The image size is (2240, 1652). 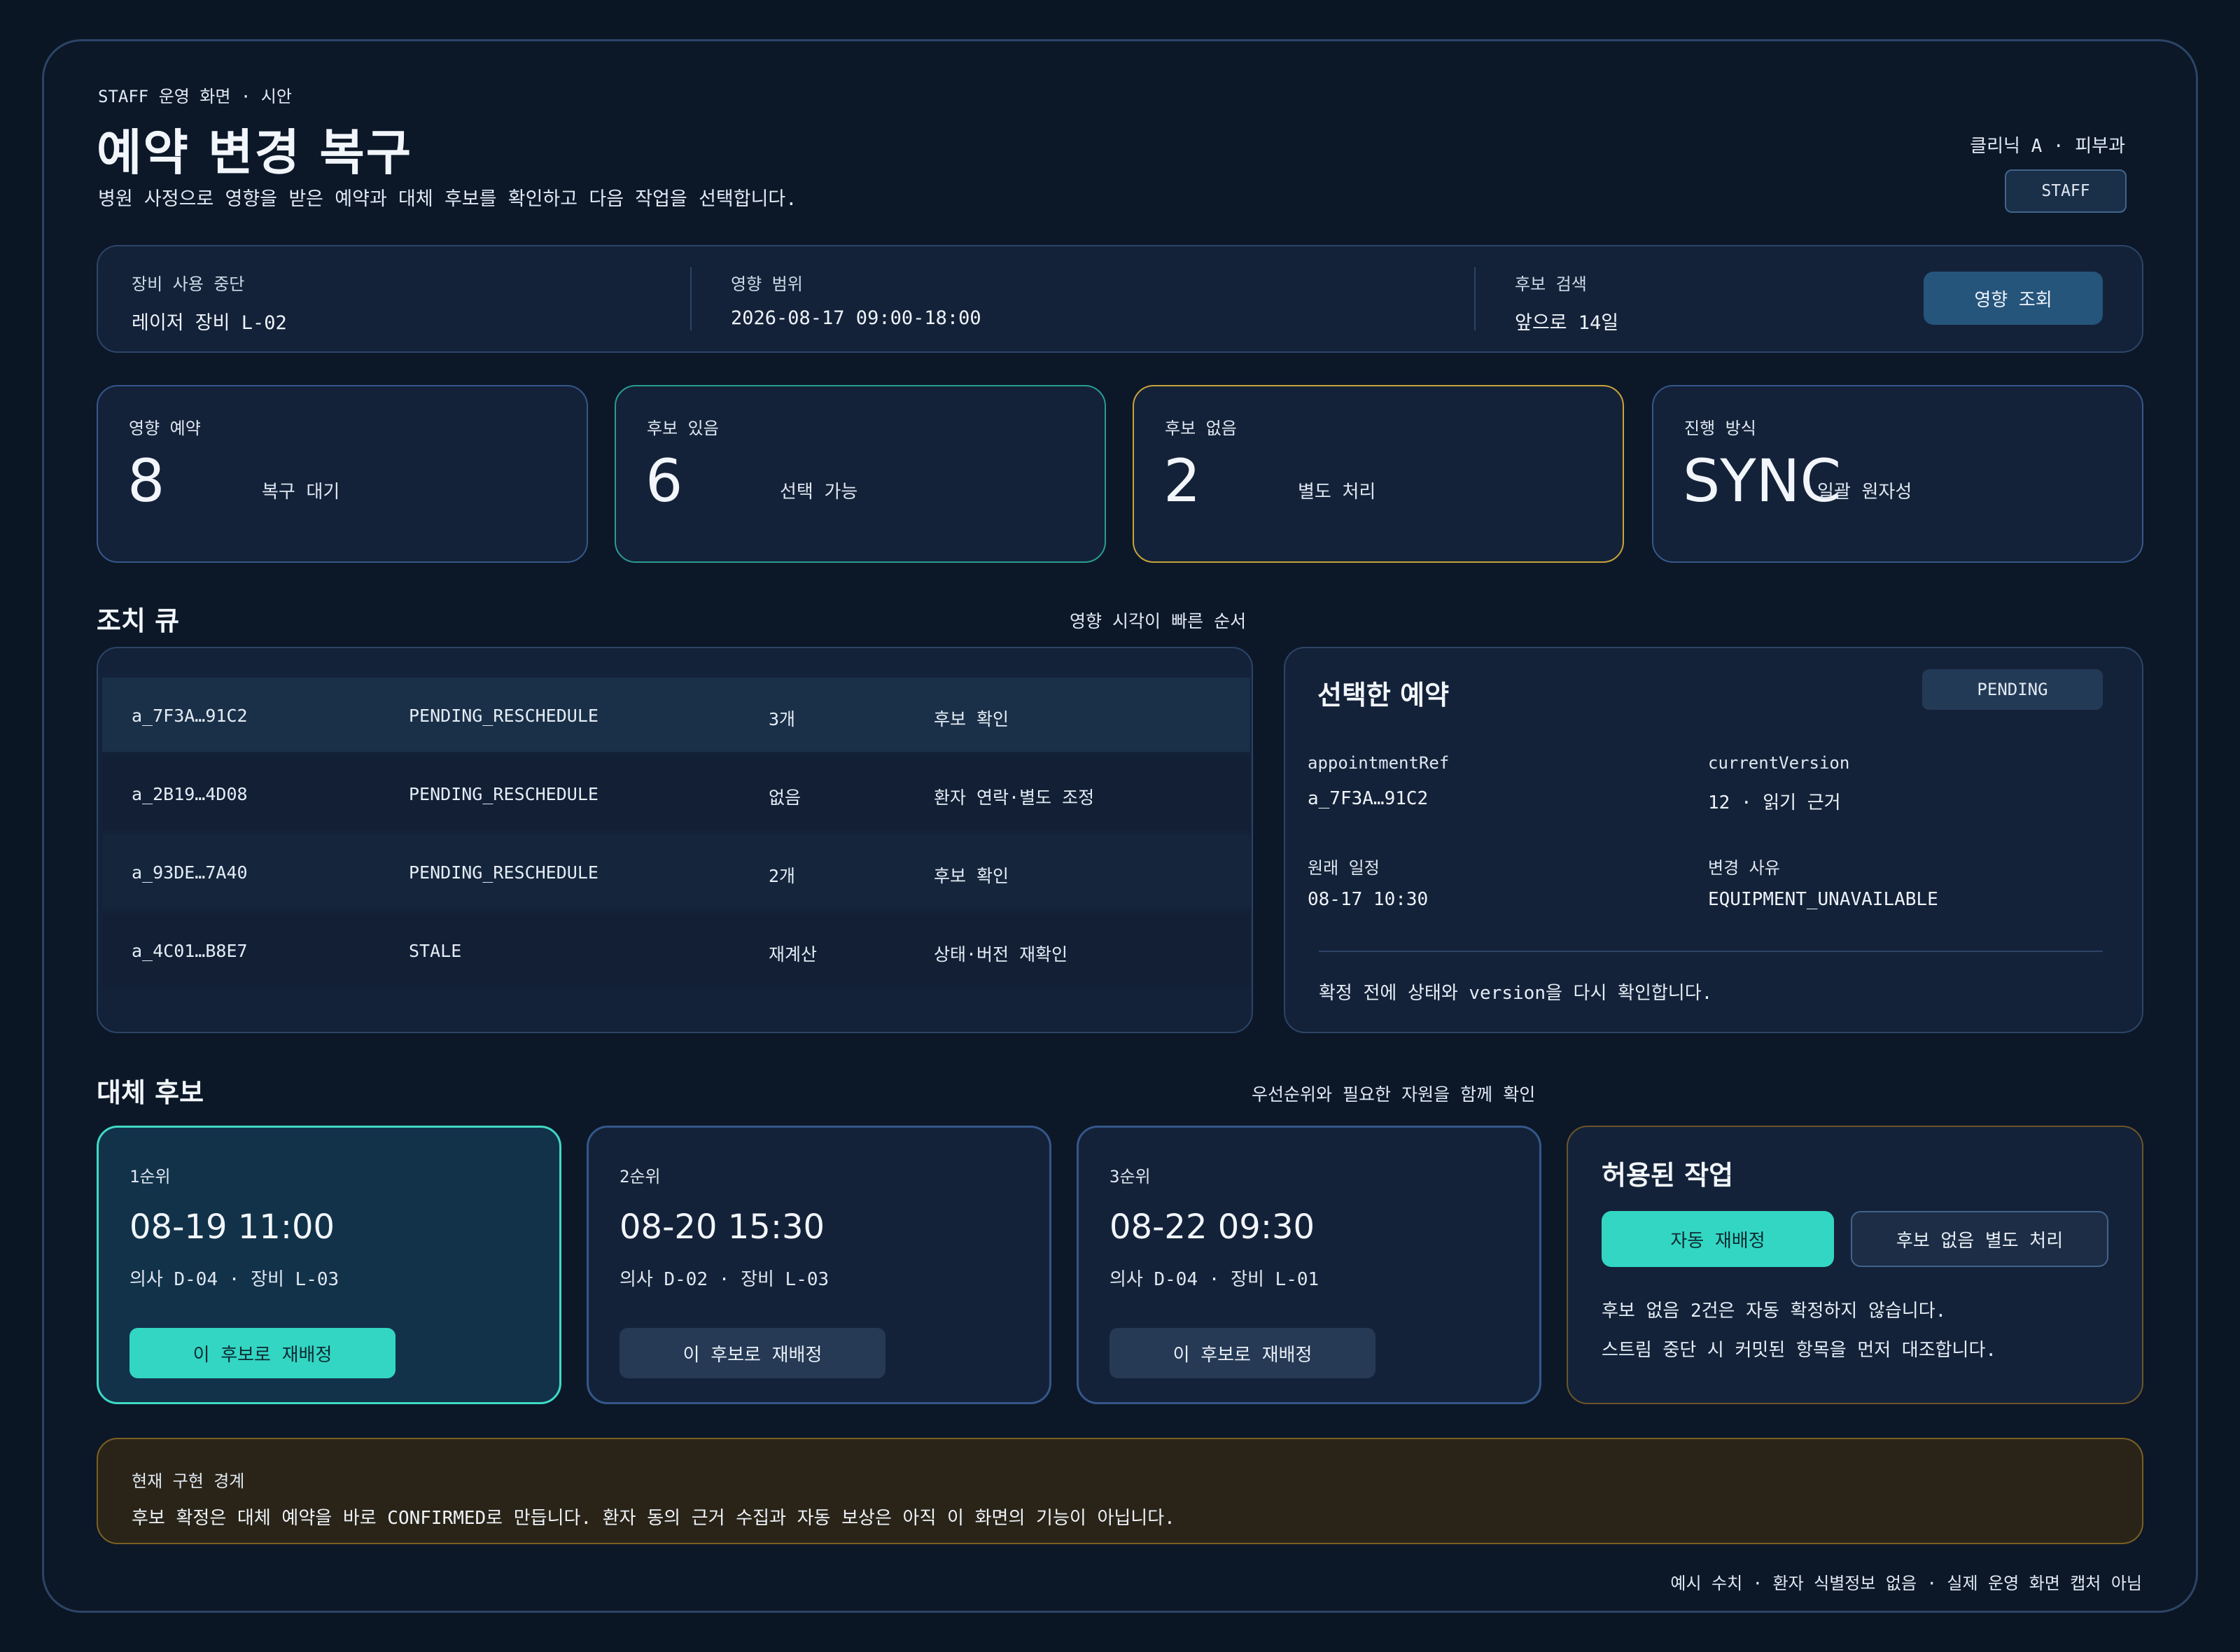 What do you see at coordinates (1567, 323) in the screenshot?
I see `scope-search-value: 앞으로 14일` at bounding box center [1567, 323].